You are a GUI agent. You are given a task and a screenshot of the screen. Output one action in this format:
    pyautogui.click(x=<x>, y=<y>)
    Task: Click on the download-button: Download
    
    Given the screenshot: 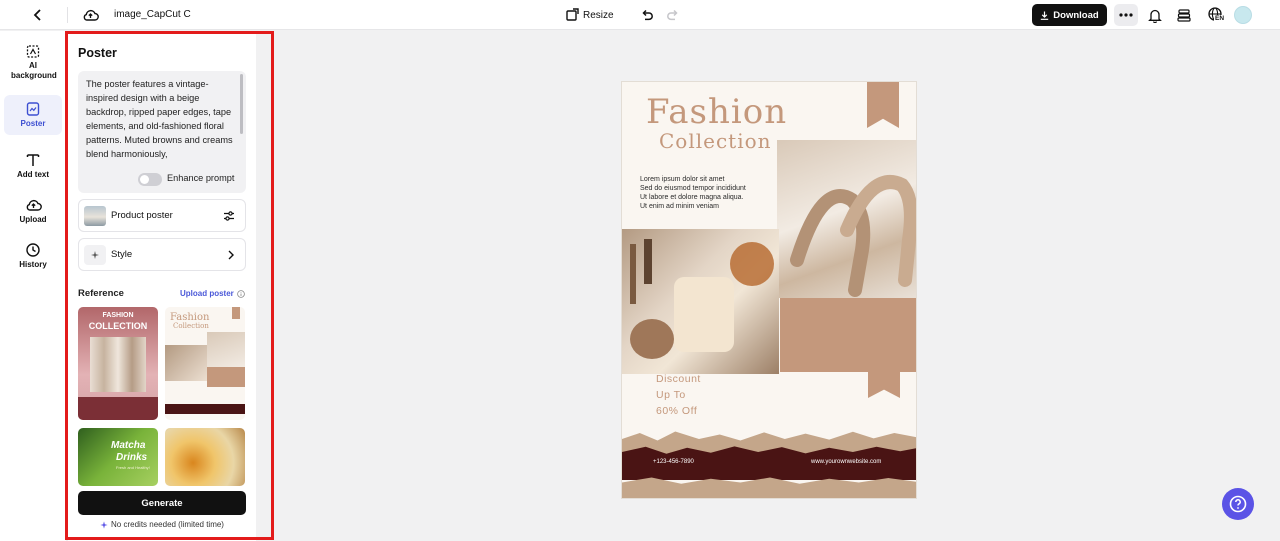 What is the action you would take?
    pyautogui.click(x=1069, y=15)
    